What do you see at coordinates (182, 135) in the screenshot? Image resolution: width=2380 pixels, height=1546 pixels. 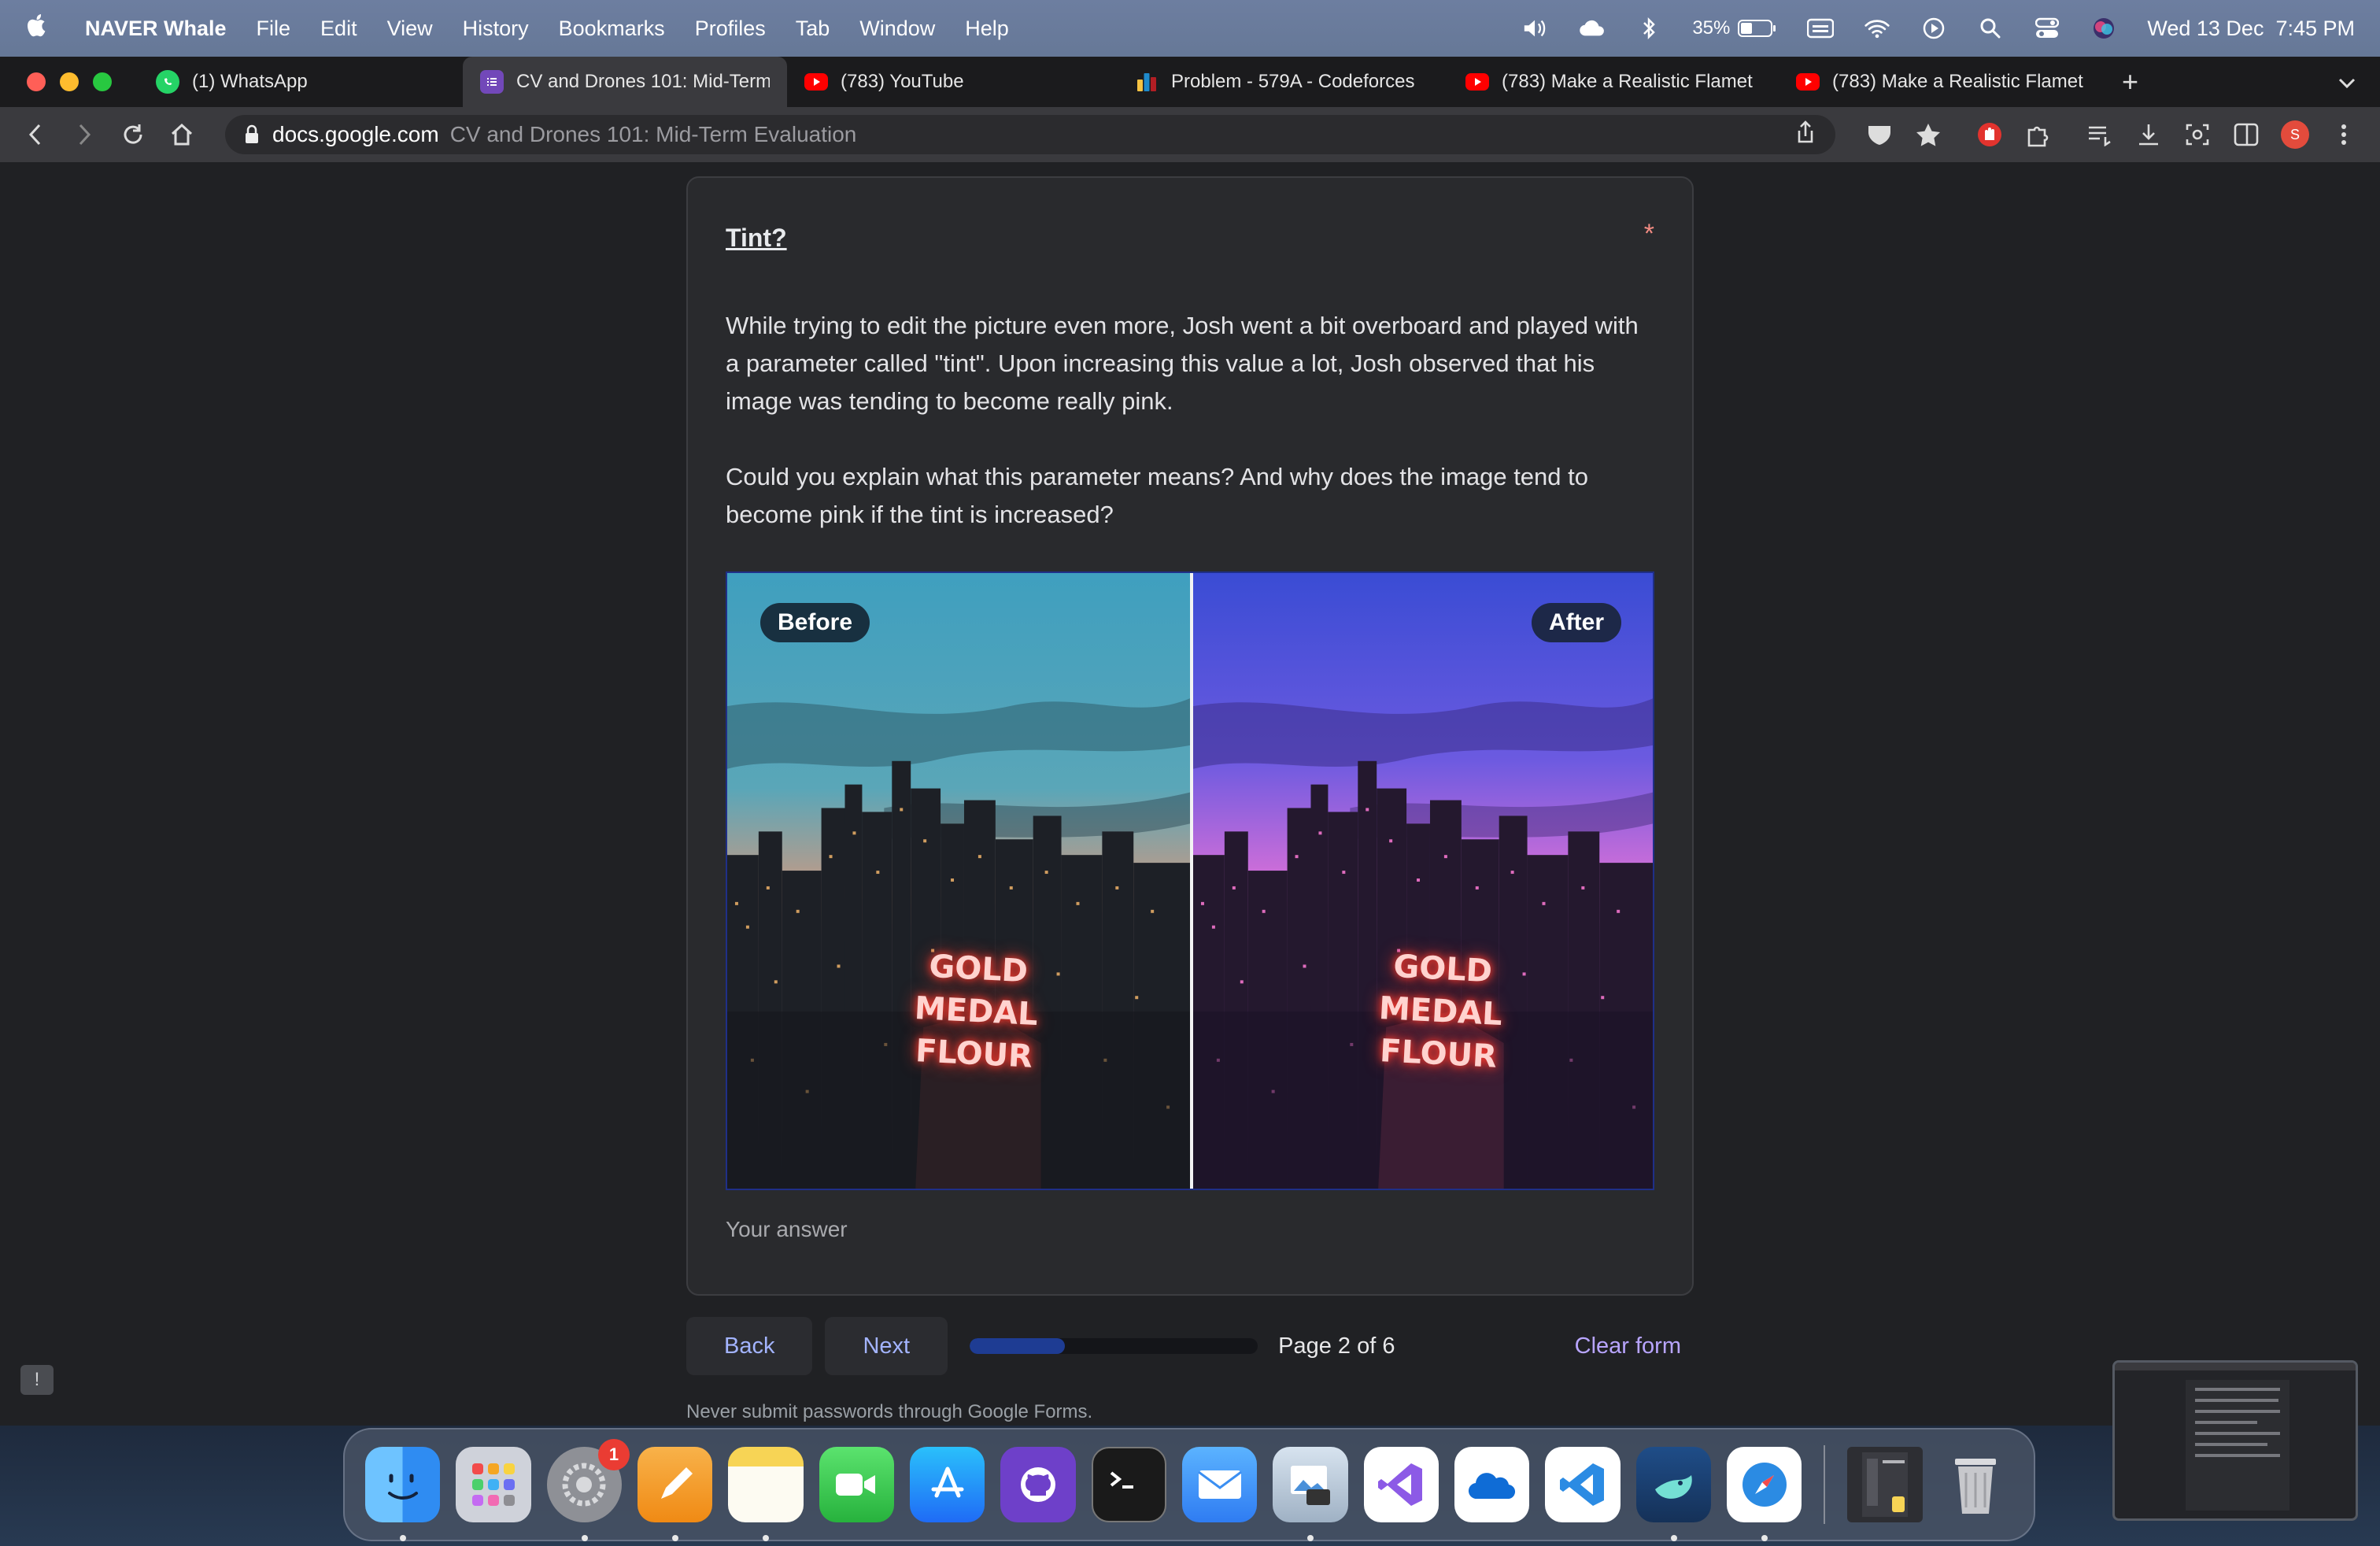 I see `home-icon` at bounding box center [182, 135].